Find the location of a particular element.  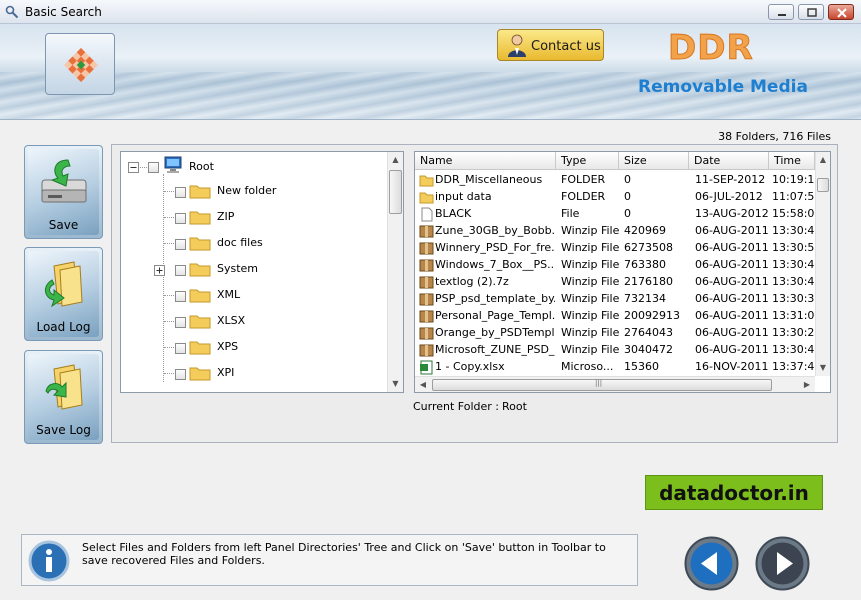

cell-size: 2176180 is located at coordinates (648, 281).